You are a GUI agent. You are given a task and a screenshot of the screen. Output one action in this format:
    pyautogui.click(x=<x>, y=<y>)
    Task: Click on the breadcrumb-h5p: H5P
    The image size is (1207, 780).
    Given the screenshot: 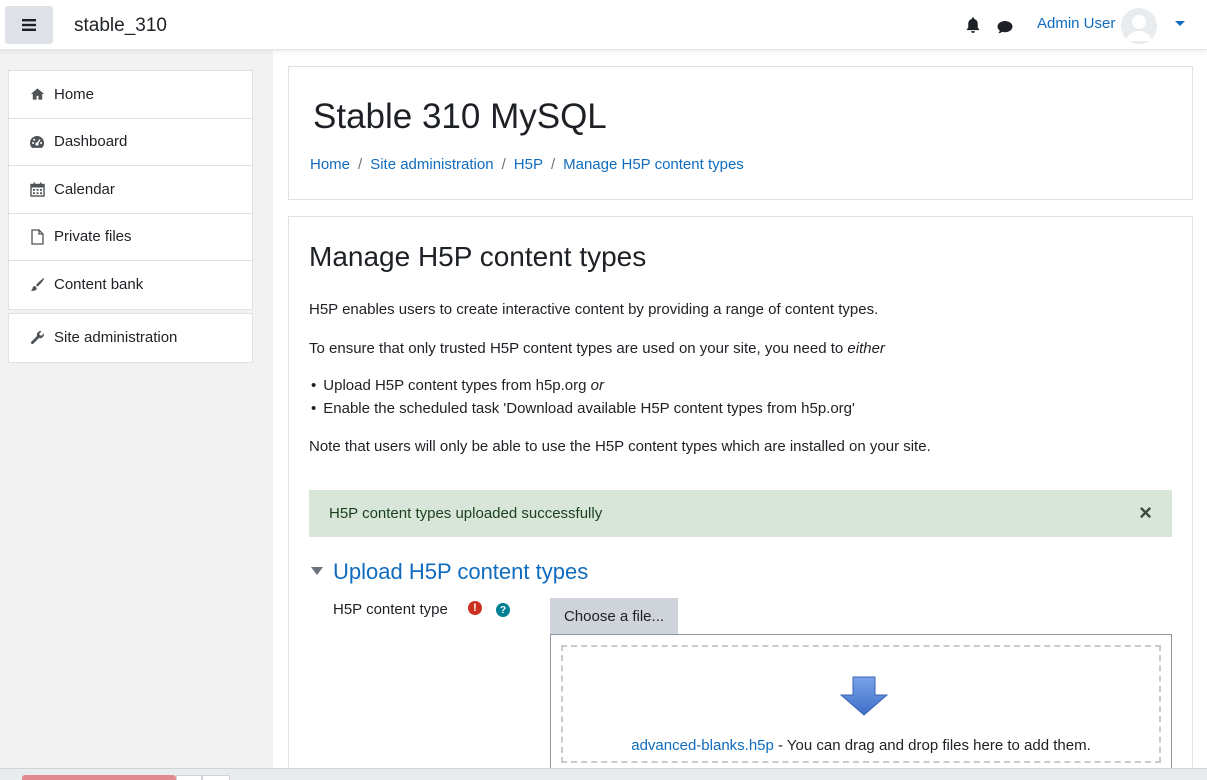 What is the action you would take?
    pyautogui.click(x=528, y=164)
    